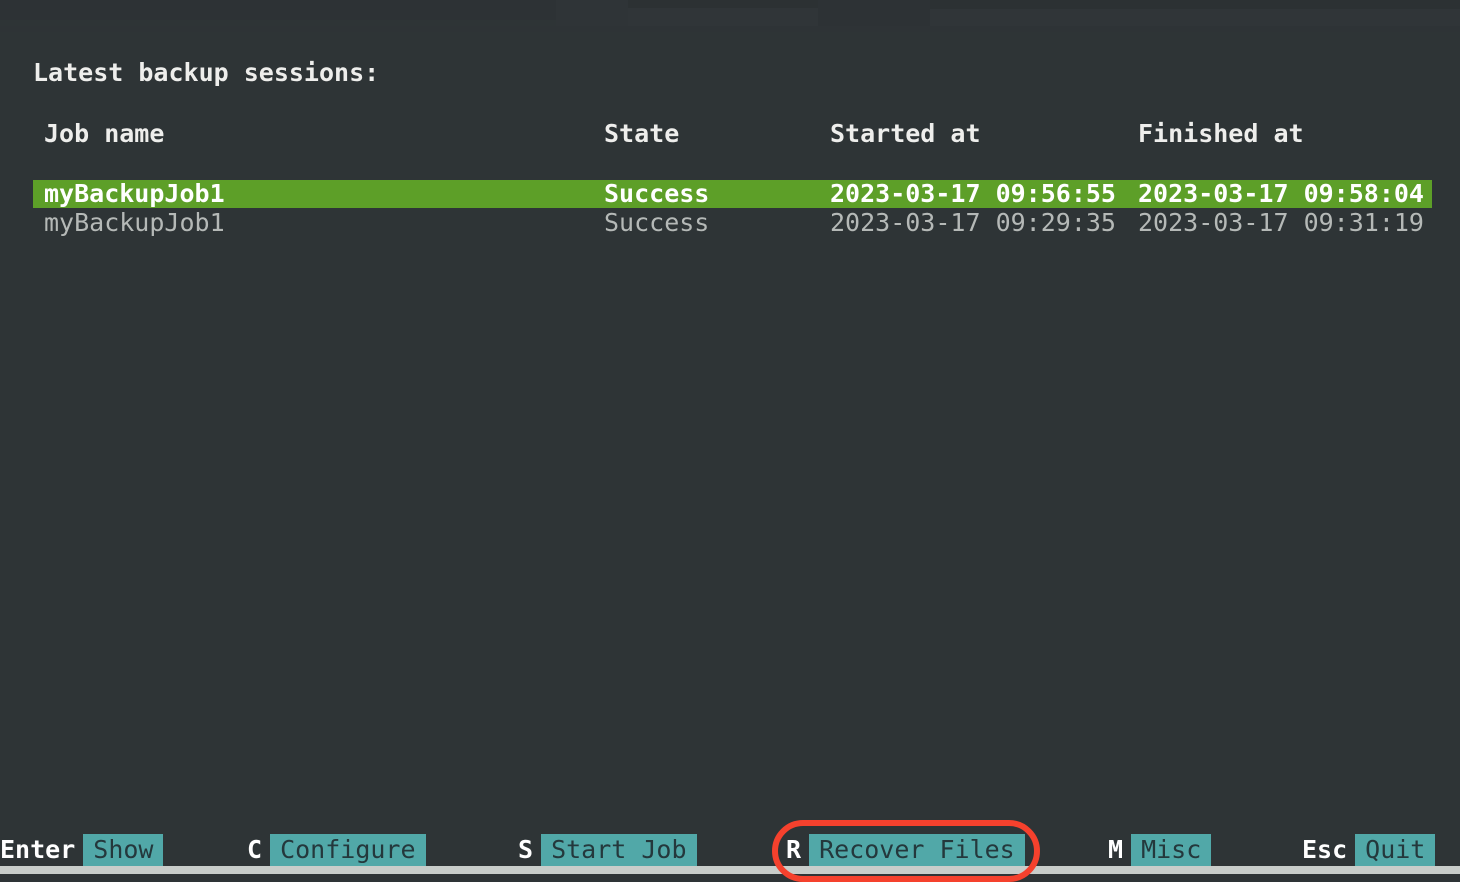 The image size is (1460, 882). Describe the element at coordinates (973, 222) in the screenshot. I see `cell-started-at: 2023-03-17 09:29:35` at that location.